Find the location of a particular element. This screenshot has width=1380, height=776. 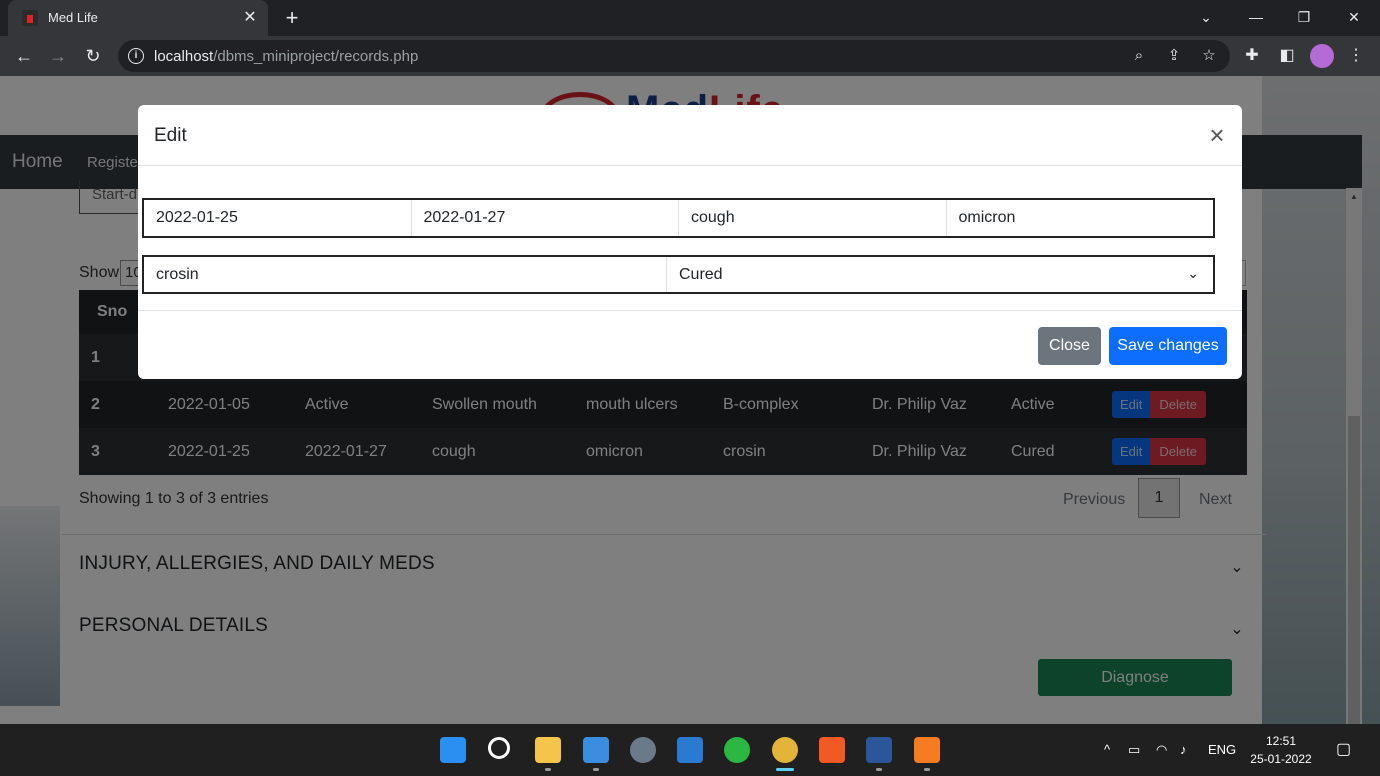

modal-title: Edit is located at coordinates (170, 135).